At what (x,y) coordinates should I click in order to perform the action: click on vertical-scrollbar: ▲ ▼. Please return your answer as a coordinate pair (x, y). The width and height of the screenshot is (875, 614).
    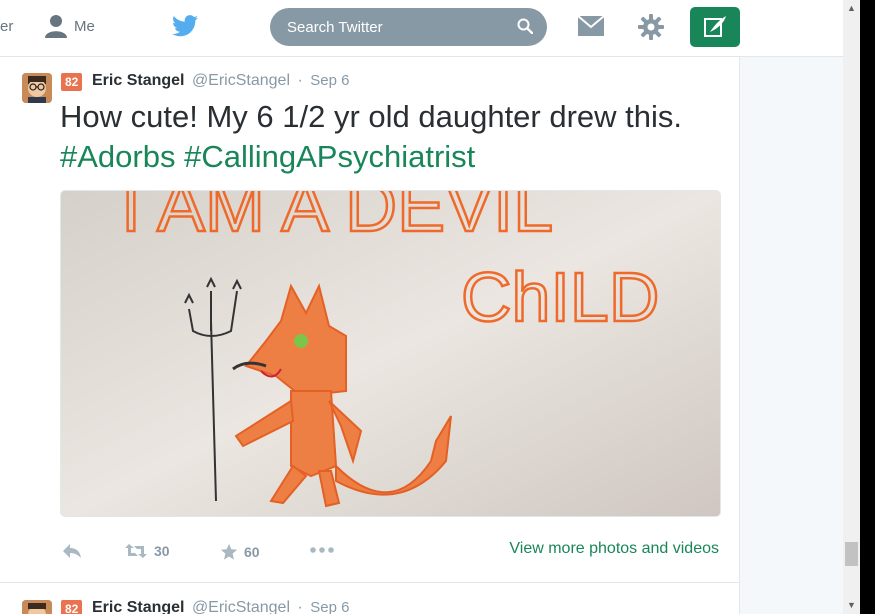
    Looking at the image, I should click on (851, 307).